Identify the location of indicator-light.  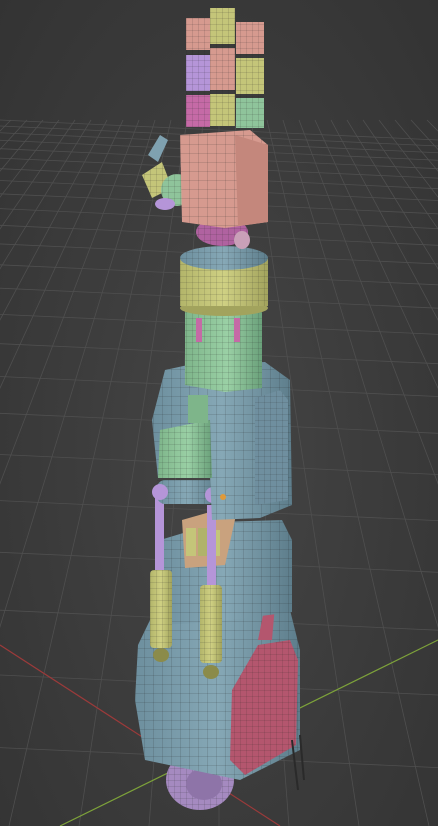
(223, 497).